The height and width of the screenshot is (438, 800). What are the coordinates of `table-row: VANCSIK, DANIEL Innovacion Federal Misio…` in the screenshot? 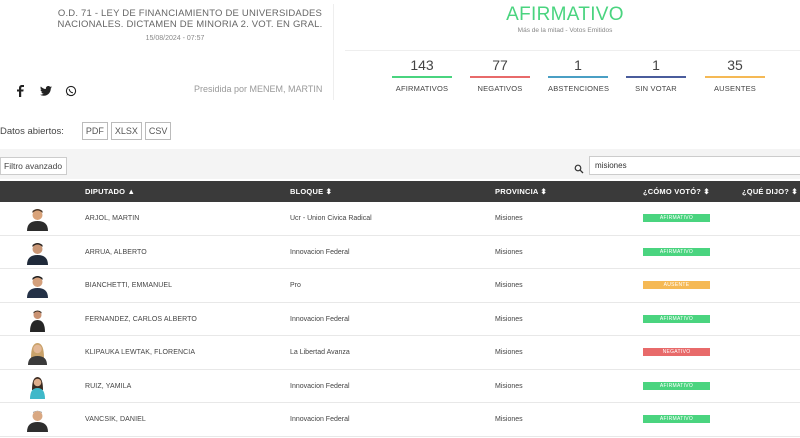 It's located at (400, 420).